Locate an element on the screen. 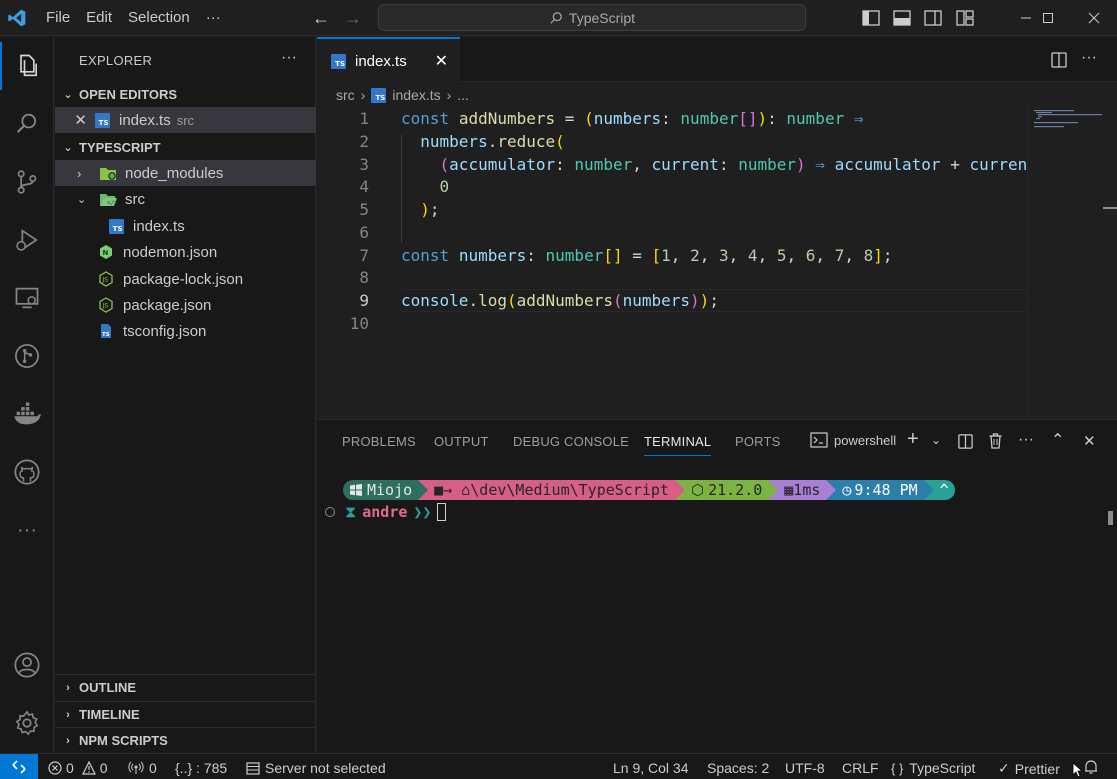 The image size is (1117, 779). npm-scripts-header: › NPM SCRIPTS is located at coordinates (185, 740).